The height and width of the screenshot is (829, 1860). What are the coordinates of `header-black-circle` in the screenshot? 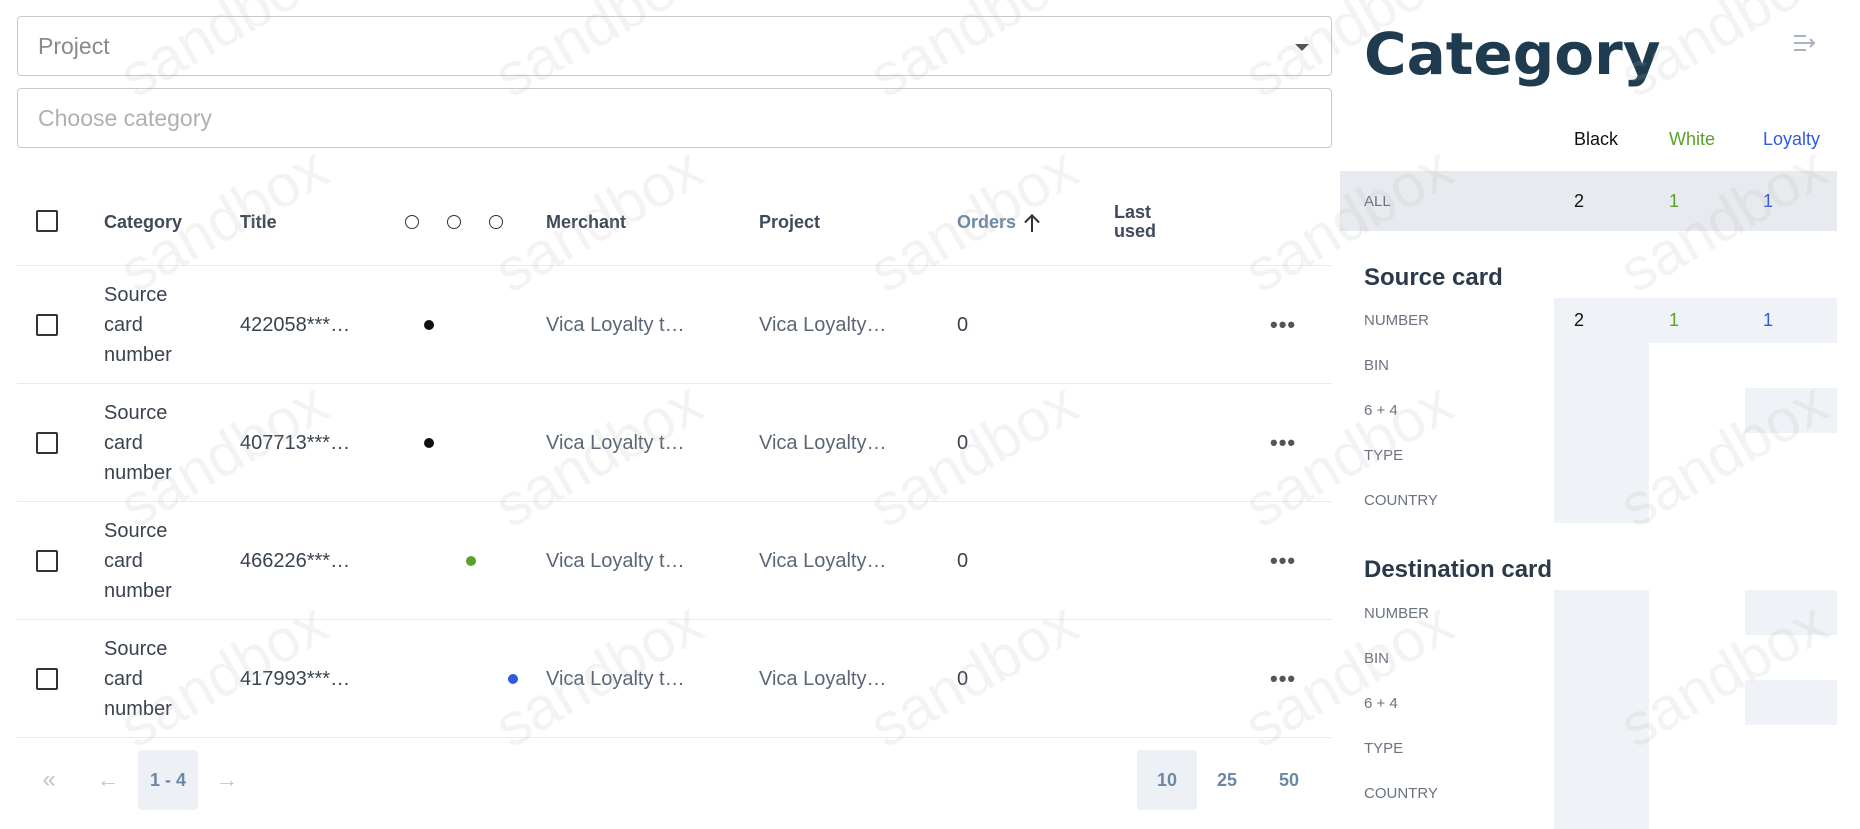 It's located at (412, 222).